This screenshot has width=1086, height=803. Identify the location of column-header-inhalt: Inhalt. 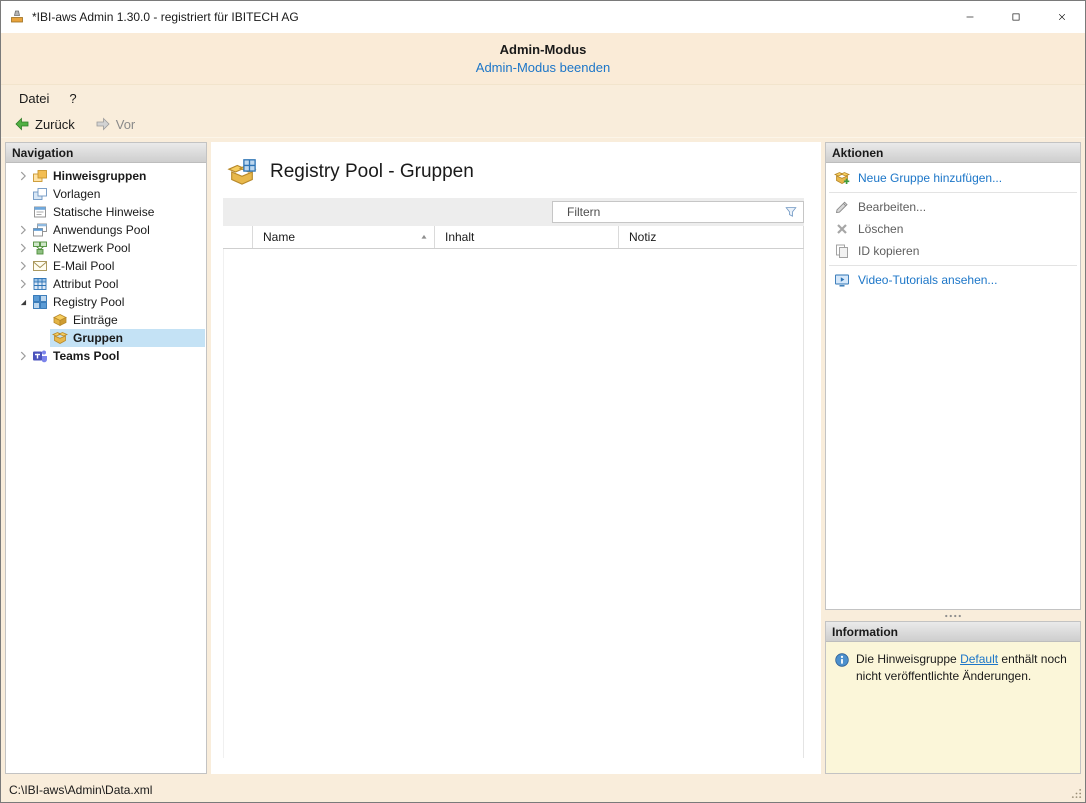
(527, 237).